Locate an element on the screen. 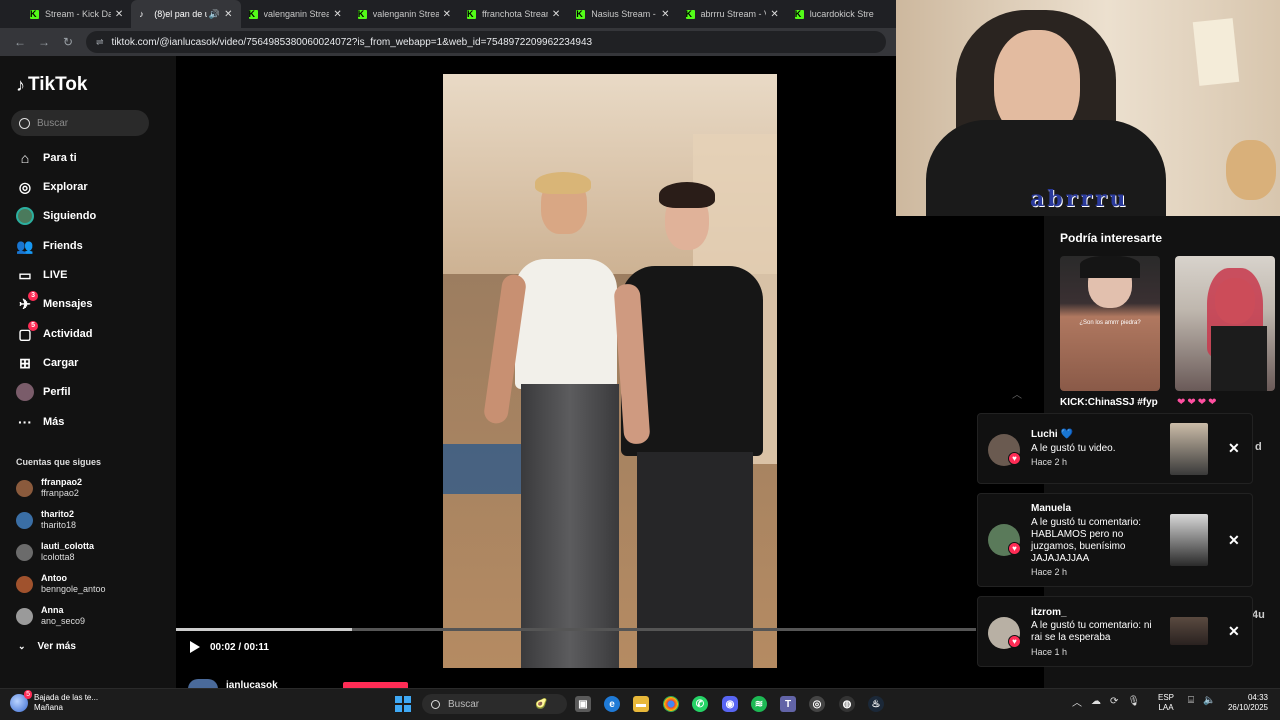  volume-icon: 🔈 is located at coordinates (1209, 700).